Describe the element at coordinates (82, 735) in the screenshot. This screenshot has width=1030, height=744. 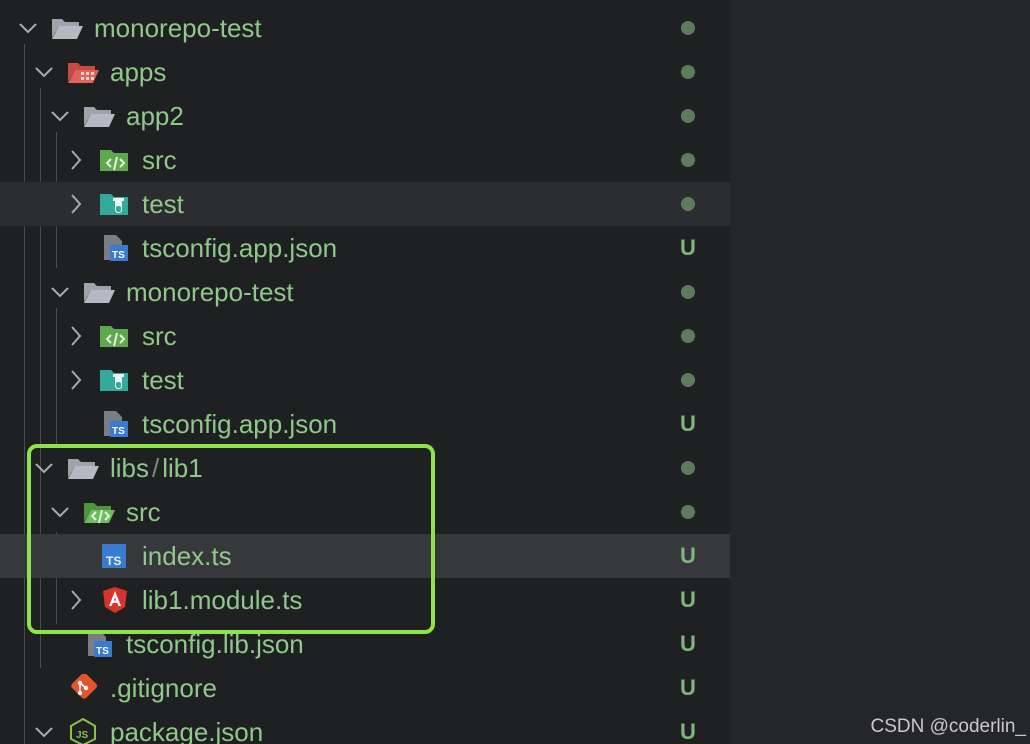
I see `svg-text: JS` at that location.